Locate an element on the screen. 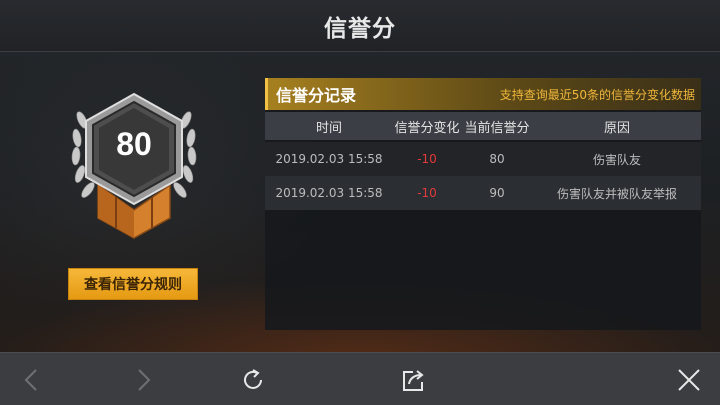  header-bar: 信誉分 is located at coordinates (360, 26).